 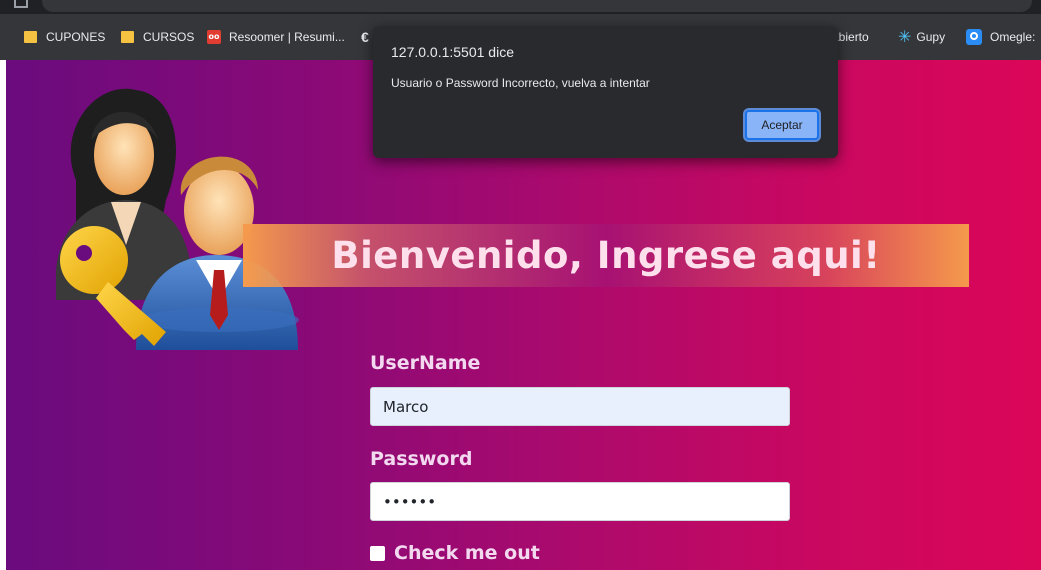 What do you see at coordinates (905, 37) in the screenshot?
I see `gupy-icon: ✳` at bounding box center [905, 37].